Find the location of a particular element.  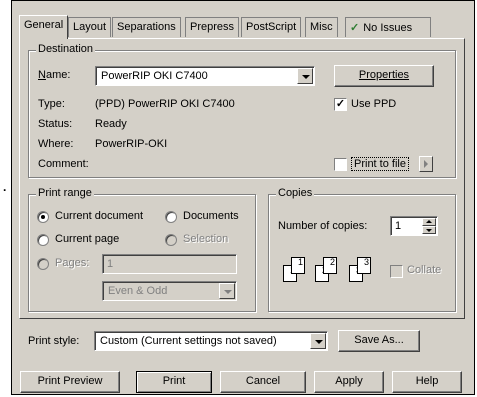

type-value: (PPD) PowerRIP OKI C7400 is located at coordinates (165, 104).